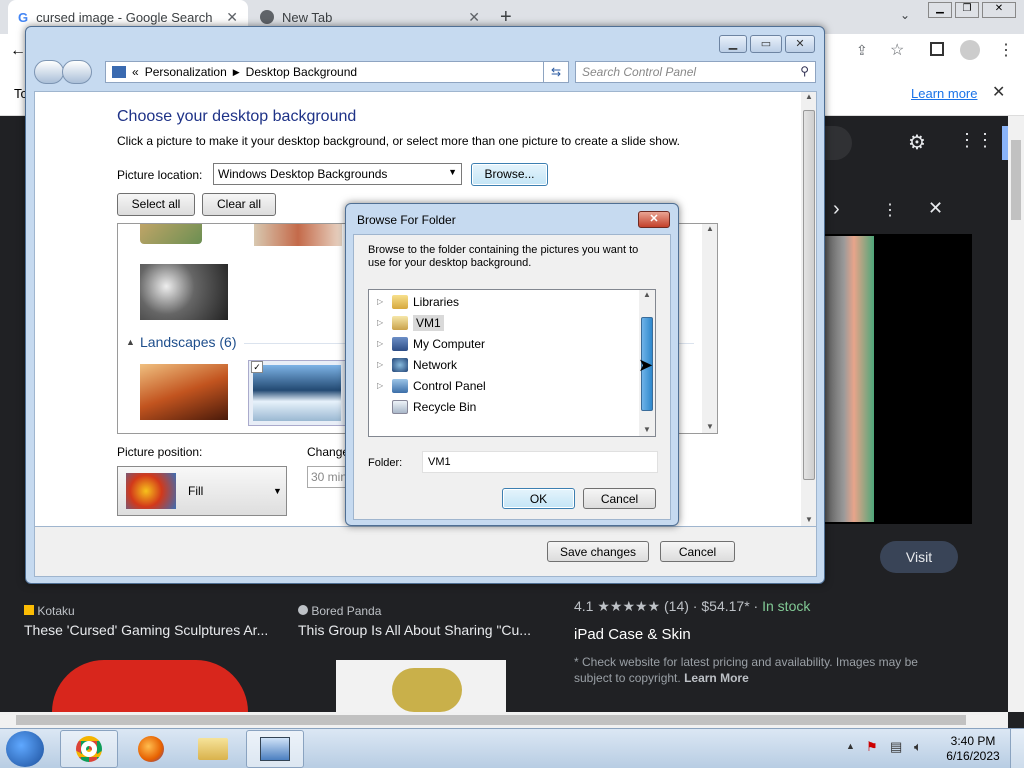 This screenshot has width=1024, height=768. I want to click on network-tray-icon: ▤, so click(896, 747).